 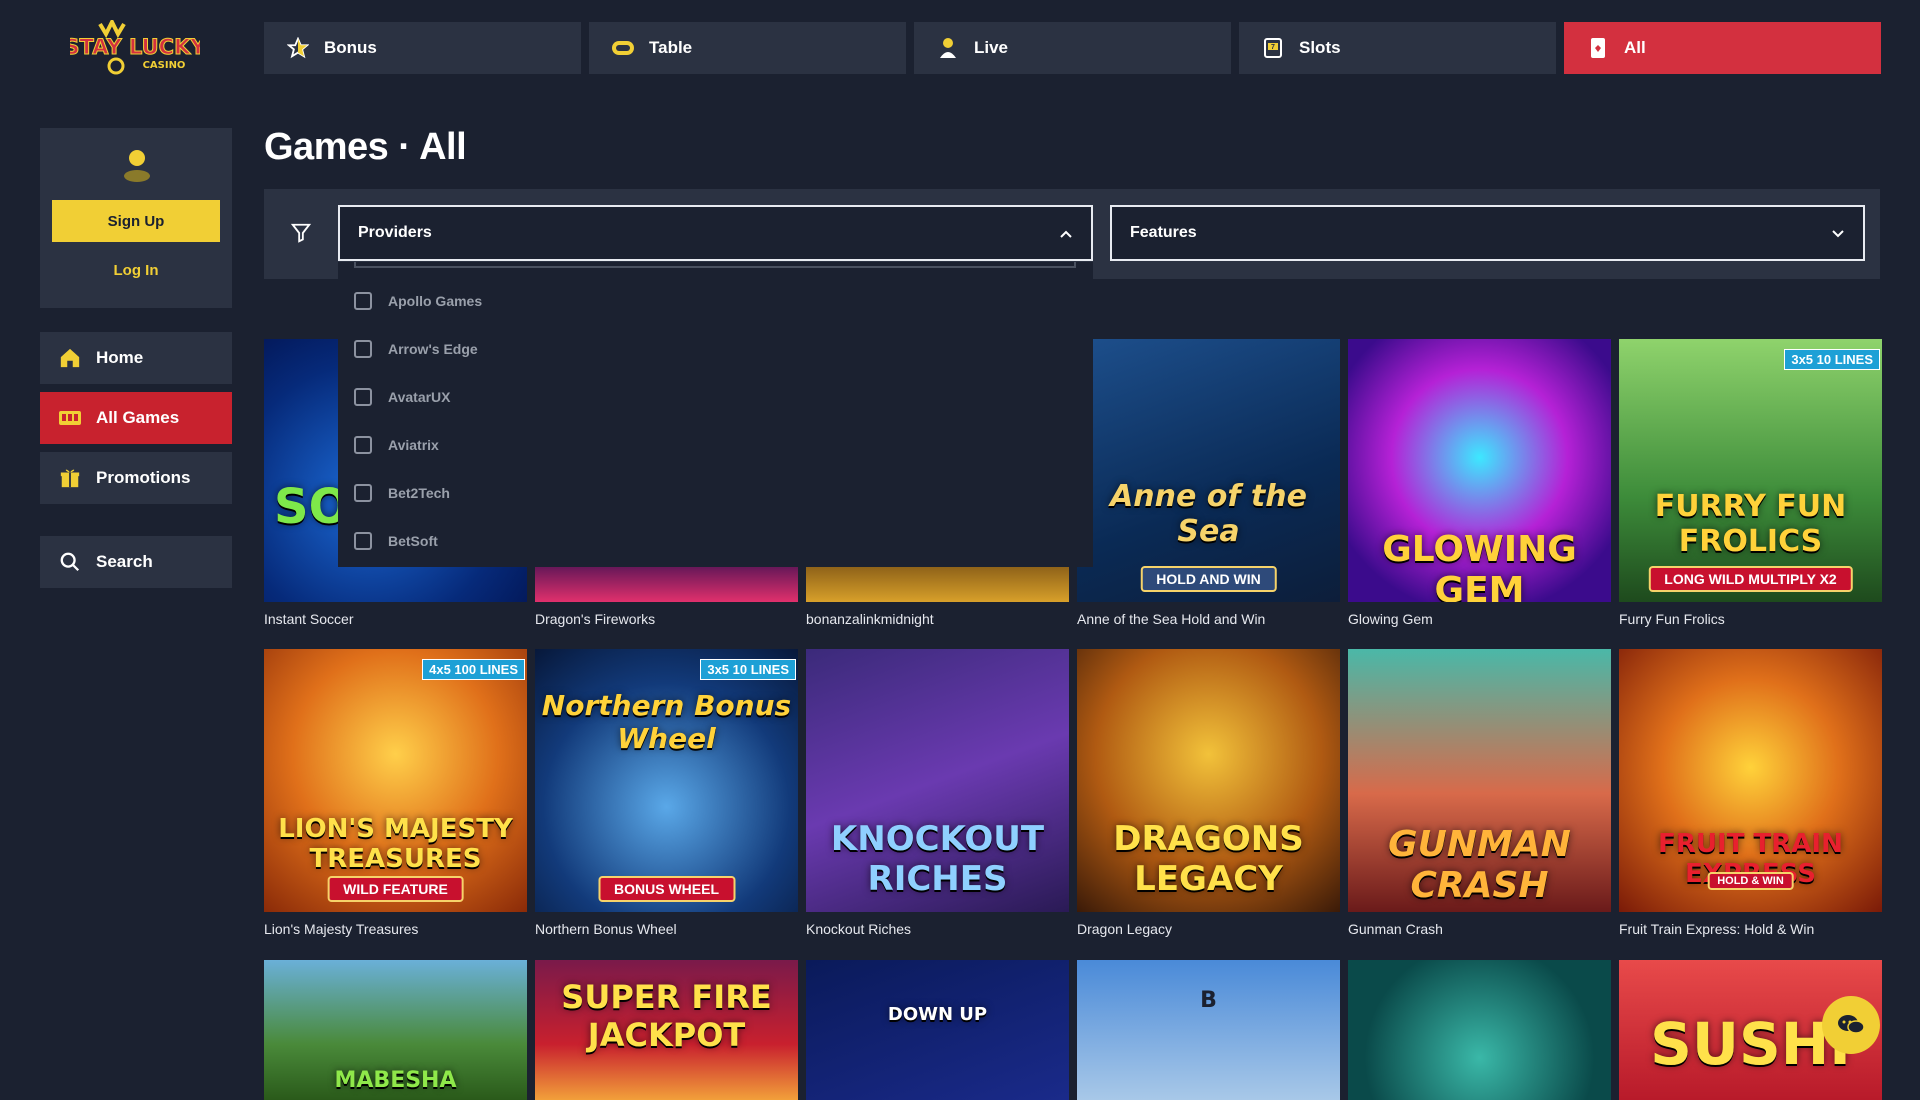 I want to click on game-thumbnail: GLOWING GEM, so click(x=1479, y=470).